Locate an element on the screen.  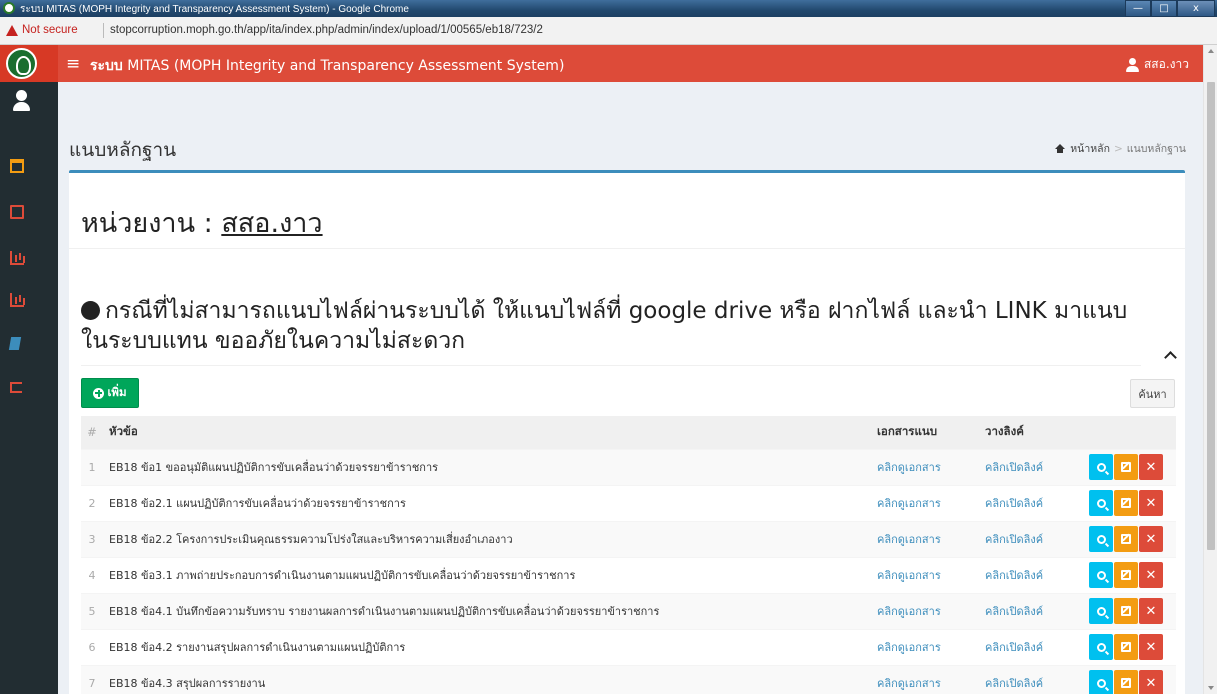
unit-heading: หน่วยงาน : สสอ.งาว is located at coordinates (202, 222).